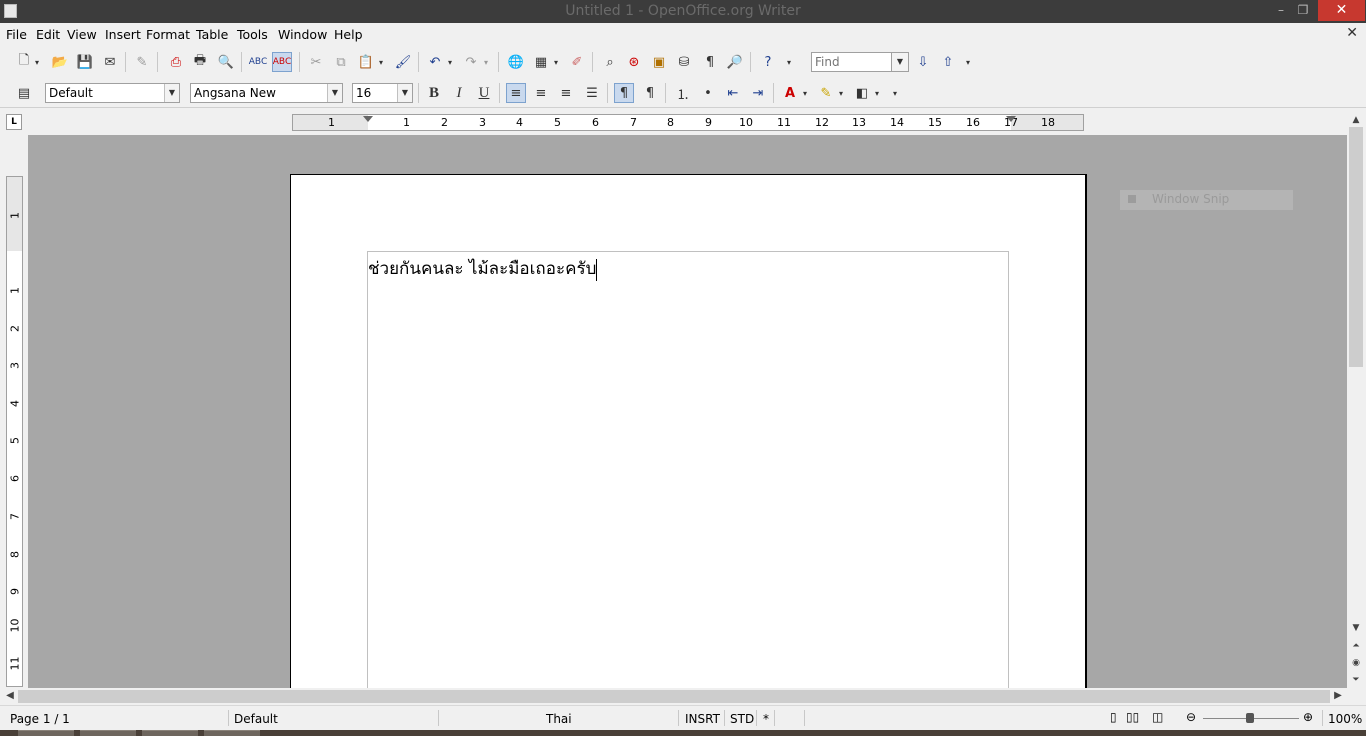  Describe the element at coordinates (610, 62) in the screenshot. I see `find-replace-icon: ⌕` at that location.